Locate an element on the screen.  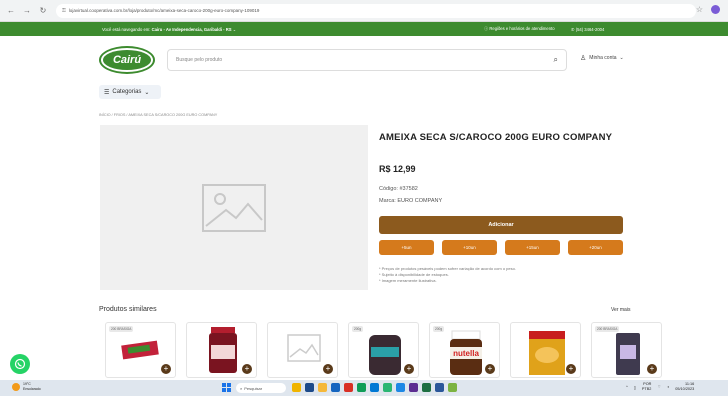
language-indicator: POR PTB2 is located at coordinates (647, 387).